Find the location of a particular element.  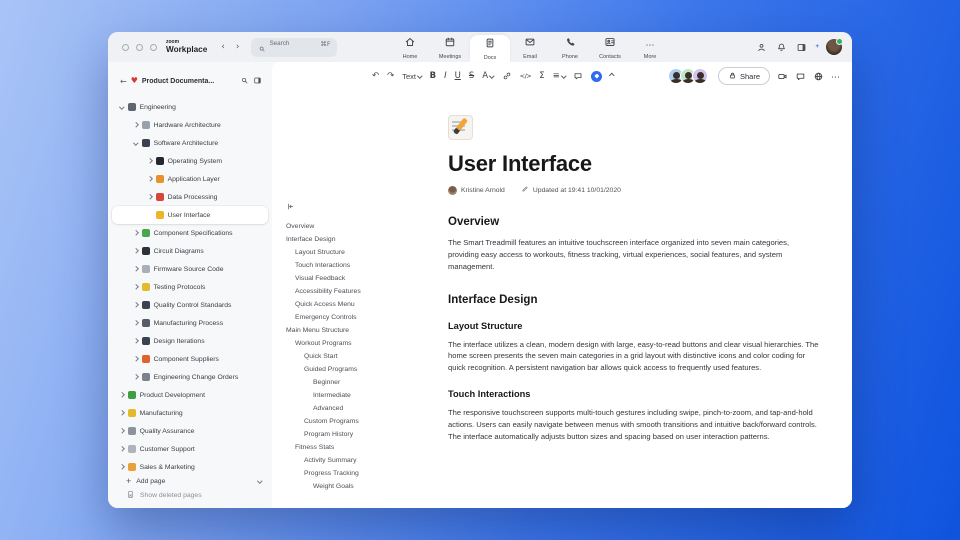

tab-home: Home is located at coordinates (410, 47).